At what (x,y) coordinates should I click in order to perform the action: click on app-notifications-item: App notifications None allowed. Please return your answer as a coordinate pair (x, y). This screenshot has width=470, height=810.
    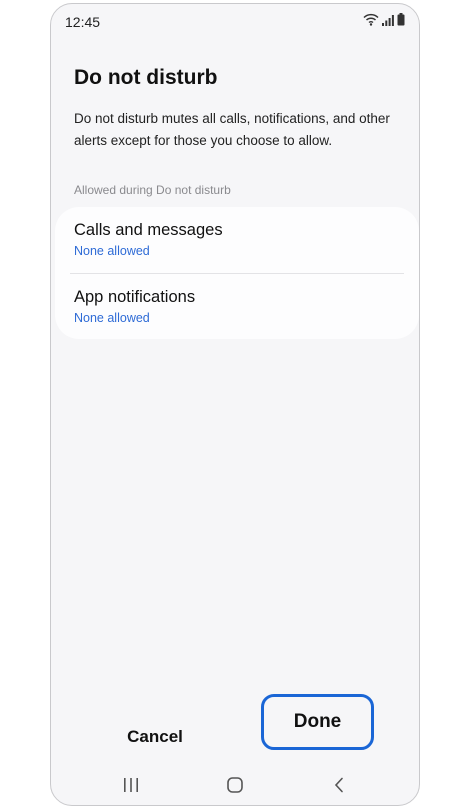
    Looking at the image, I should click on (238, 306).